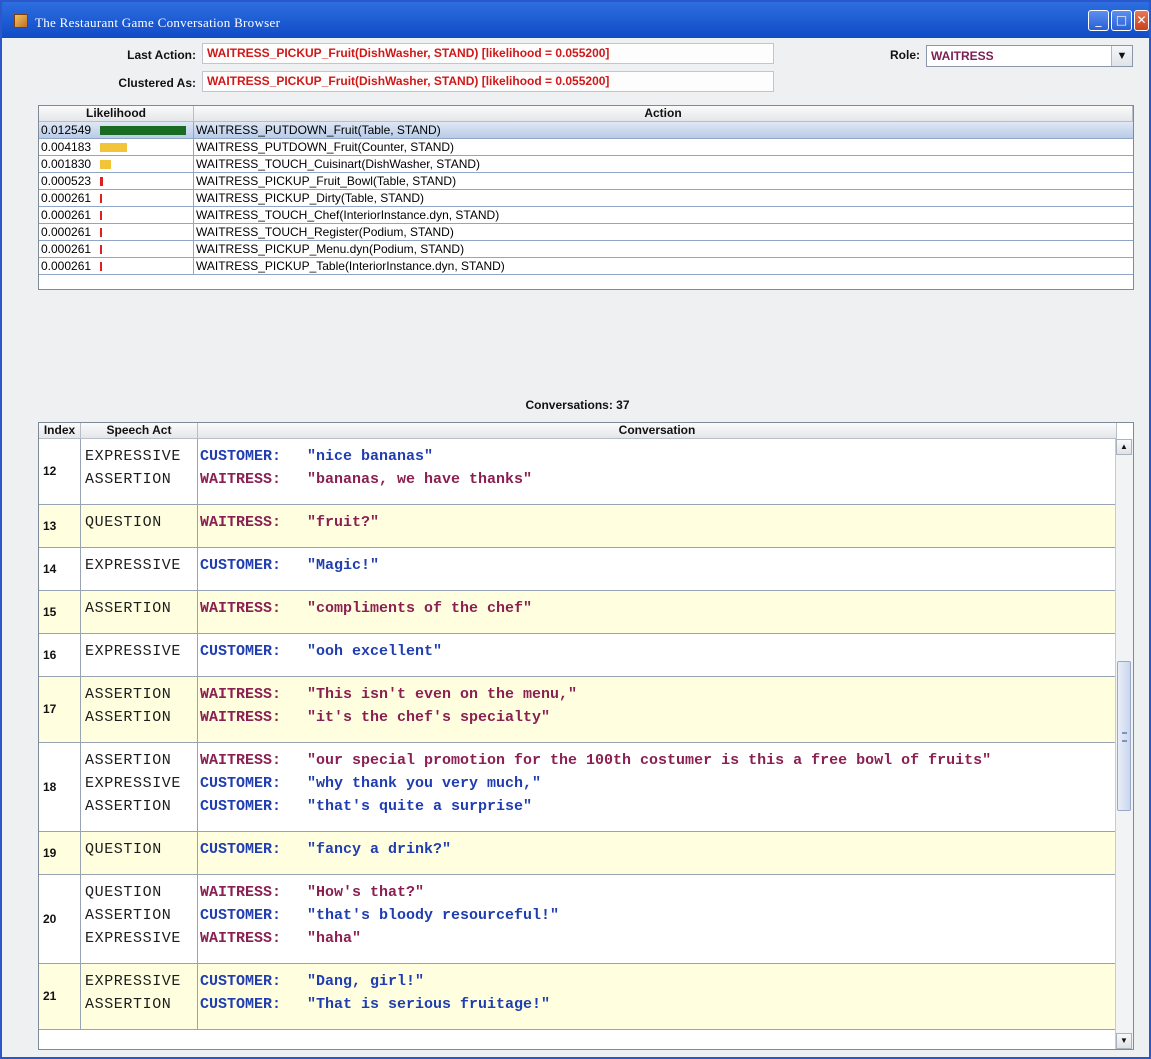 Image resolution: width=1151 pixels, height=1059 pixels. What do you see at coordinates (21, 21) in the screenshot?
I see `coffee-cup-icon` at bounding box center [21, 21].